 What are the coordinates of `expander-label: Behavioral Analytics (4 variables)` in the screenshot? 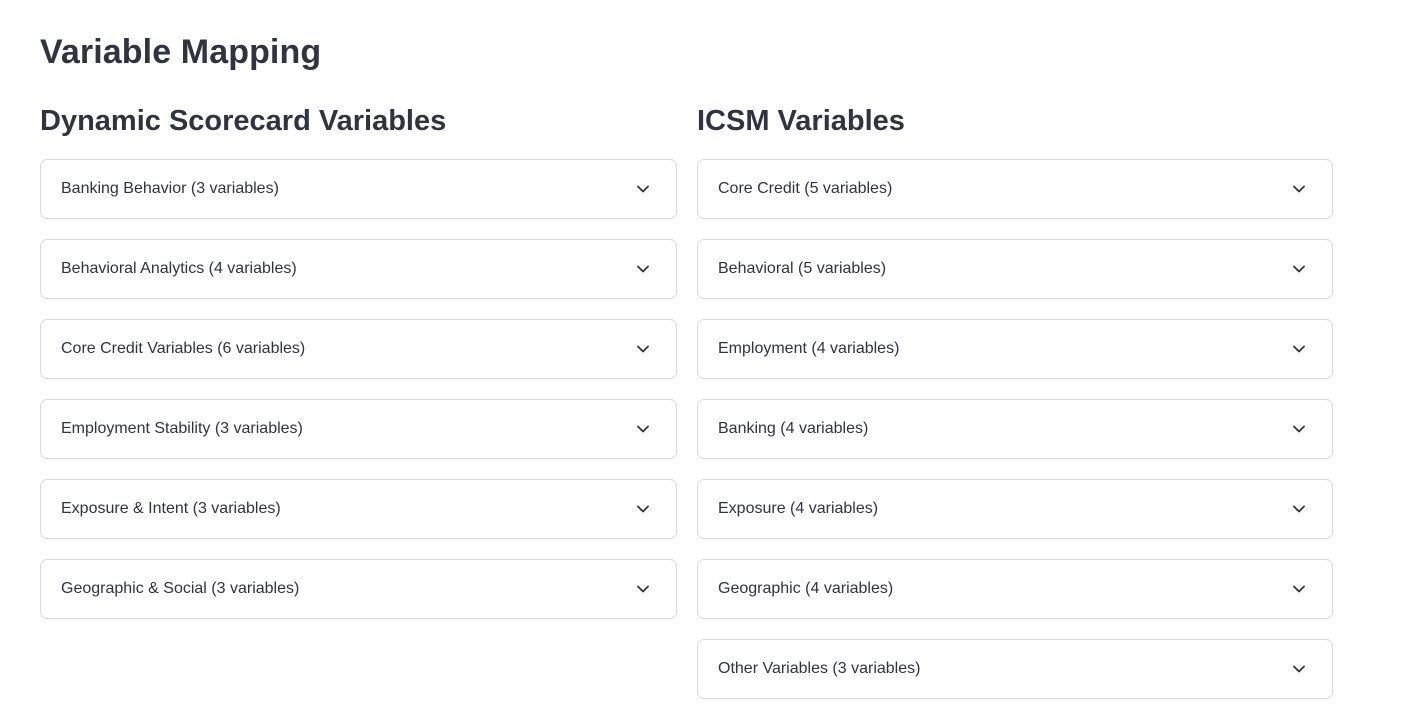 It's located at (179, 268).